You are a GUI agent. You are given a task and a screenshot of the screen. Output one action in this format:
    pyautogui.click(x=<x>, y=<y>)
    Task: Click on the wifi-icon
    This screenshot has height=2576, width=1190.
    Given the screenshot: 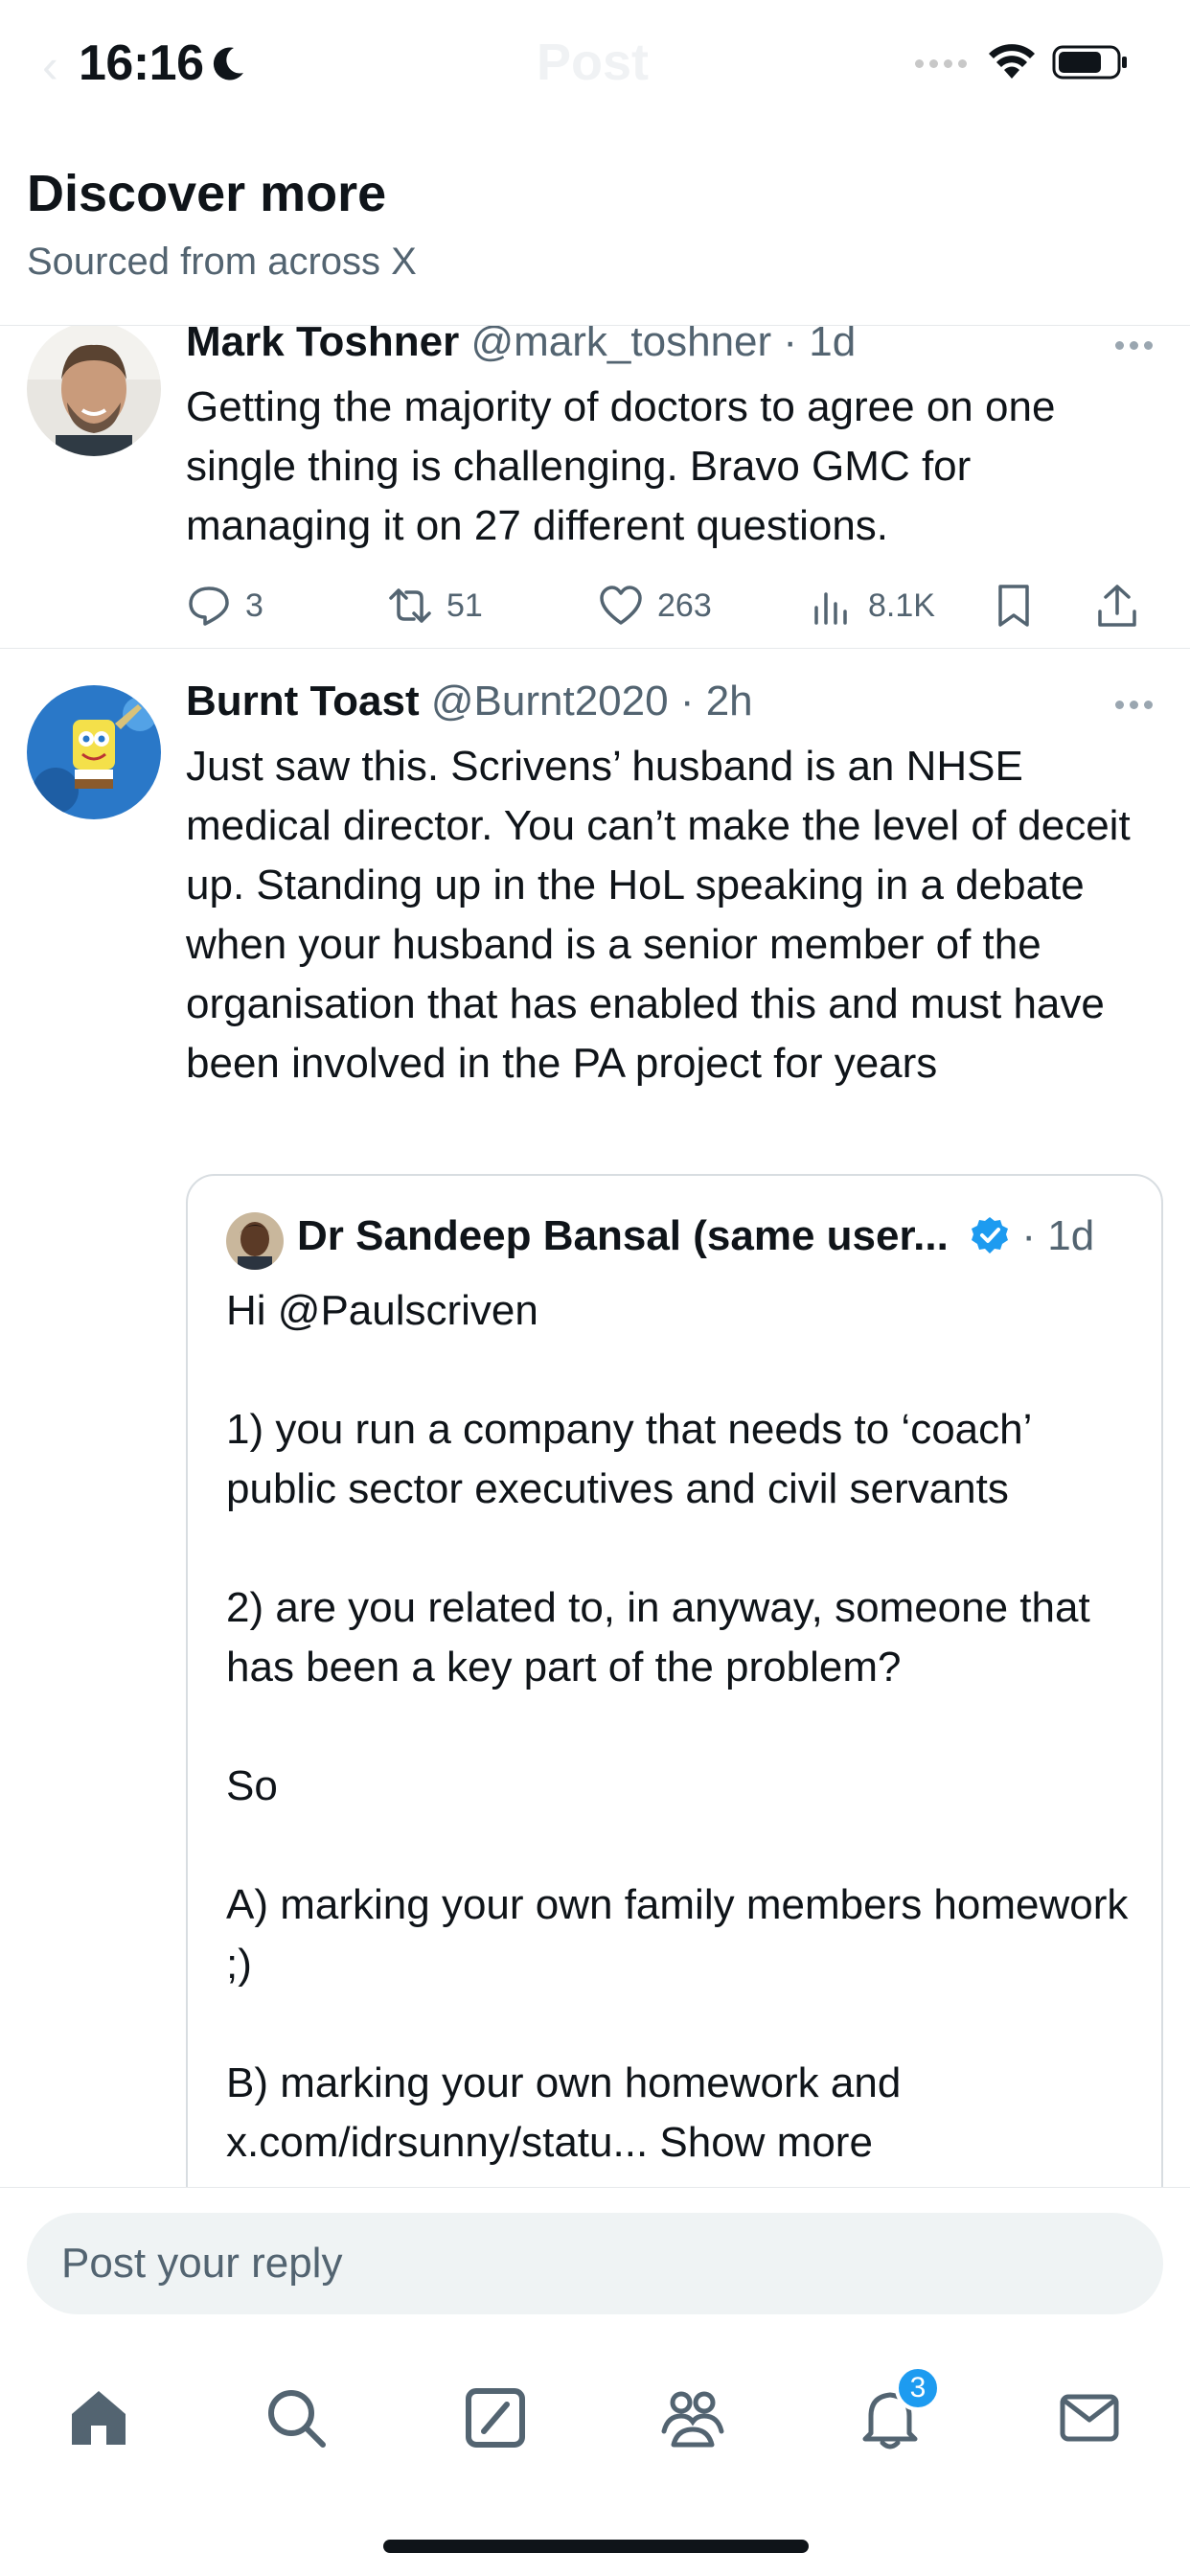 What is the action you would take?
    pyautogui.click(x=1012, y=62)
    